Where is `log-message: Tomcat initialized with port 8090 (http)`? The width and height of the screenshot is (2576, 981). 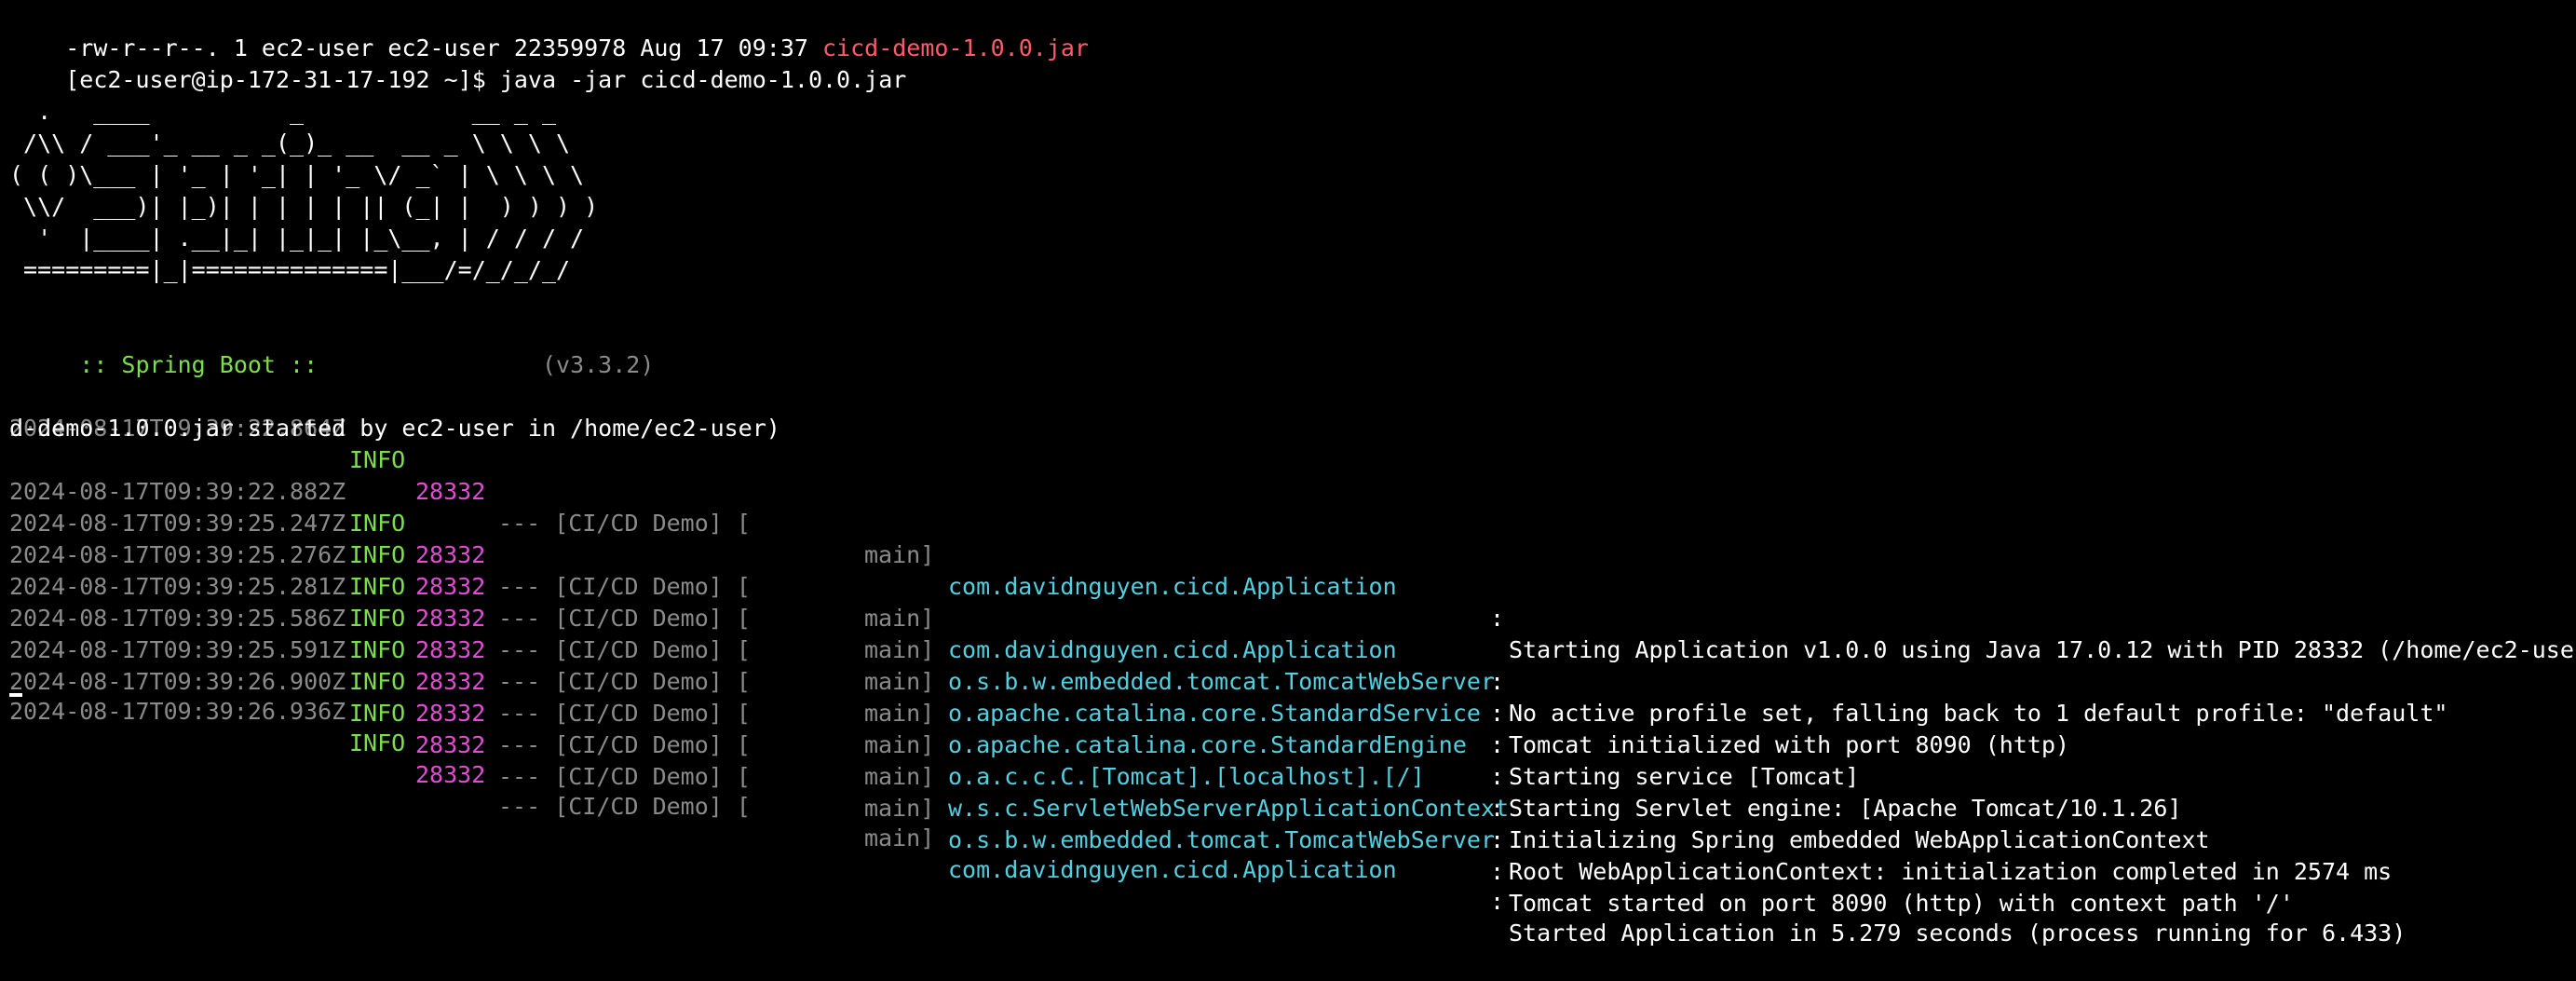
log-message: Tomcat initialized with port 8090 (http) is located at coordinates (1789, 744).